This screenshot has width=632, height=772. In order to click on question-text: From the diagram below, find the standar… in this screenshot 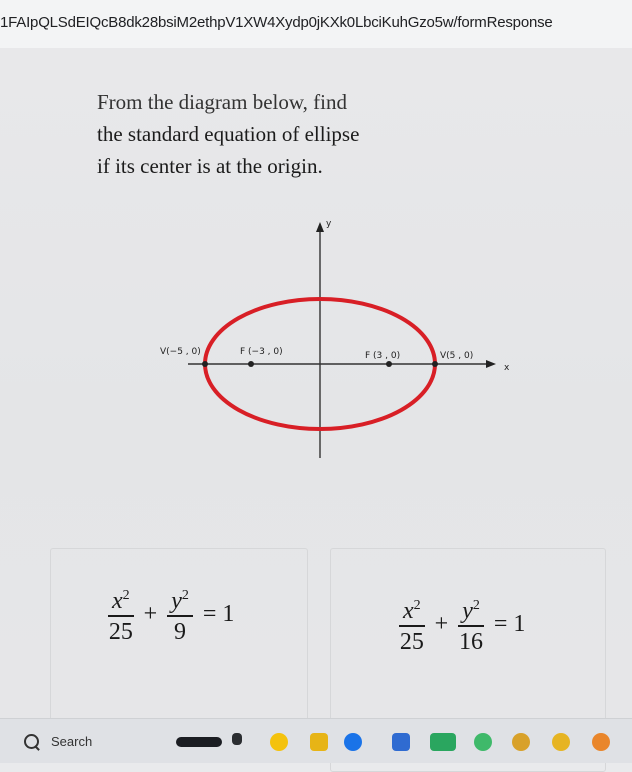, I will do `click(307, 136)`.